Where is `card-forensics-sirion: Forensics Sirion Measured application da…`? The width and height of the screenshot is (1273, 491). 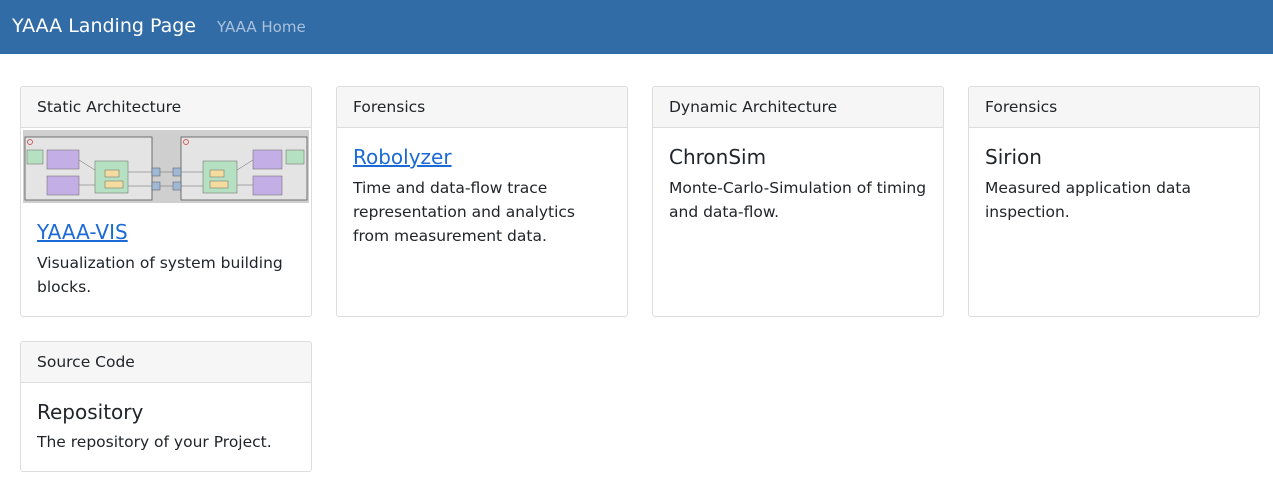
card-forensics-sirion: Forensics Sirion Measured application da… is located at coordinates (1114, 201).